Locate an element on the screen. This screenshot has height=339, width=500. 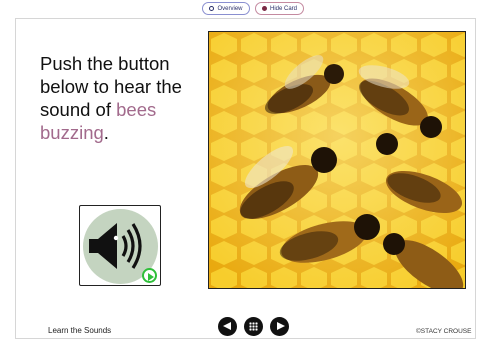
overview-button: Overview is located at coordinates (226, 8).